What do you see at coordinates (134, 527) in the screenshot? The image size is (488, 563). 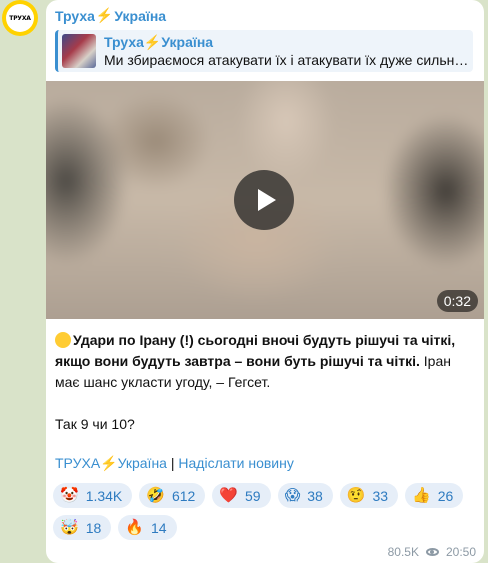 I see `fire-icon: 🔥` at bounding box center [134, 527].